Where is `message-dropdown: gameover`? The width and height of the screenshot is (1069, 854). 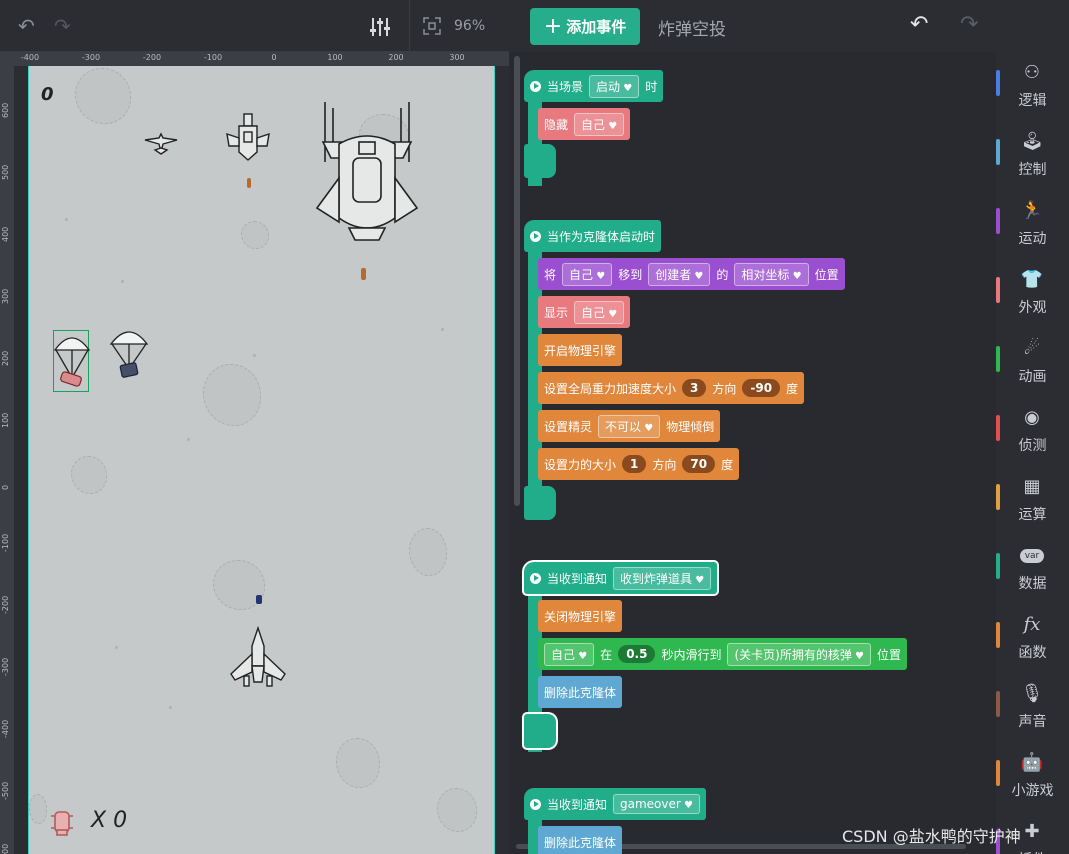
message-dropdown: gameover is located at coordinates (656, 804).